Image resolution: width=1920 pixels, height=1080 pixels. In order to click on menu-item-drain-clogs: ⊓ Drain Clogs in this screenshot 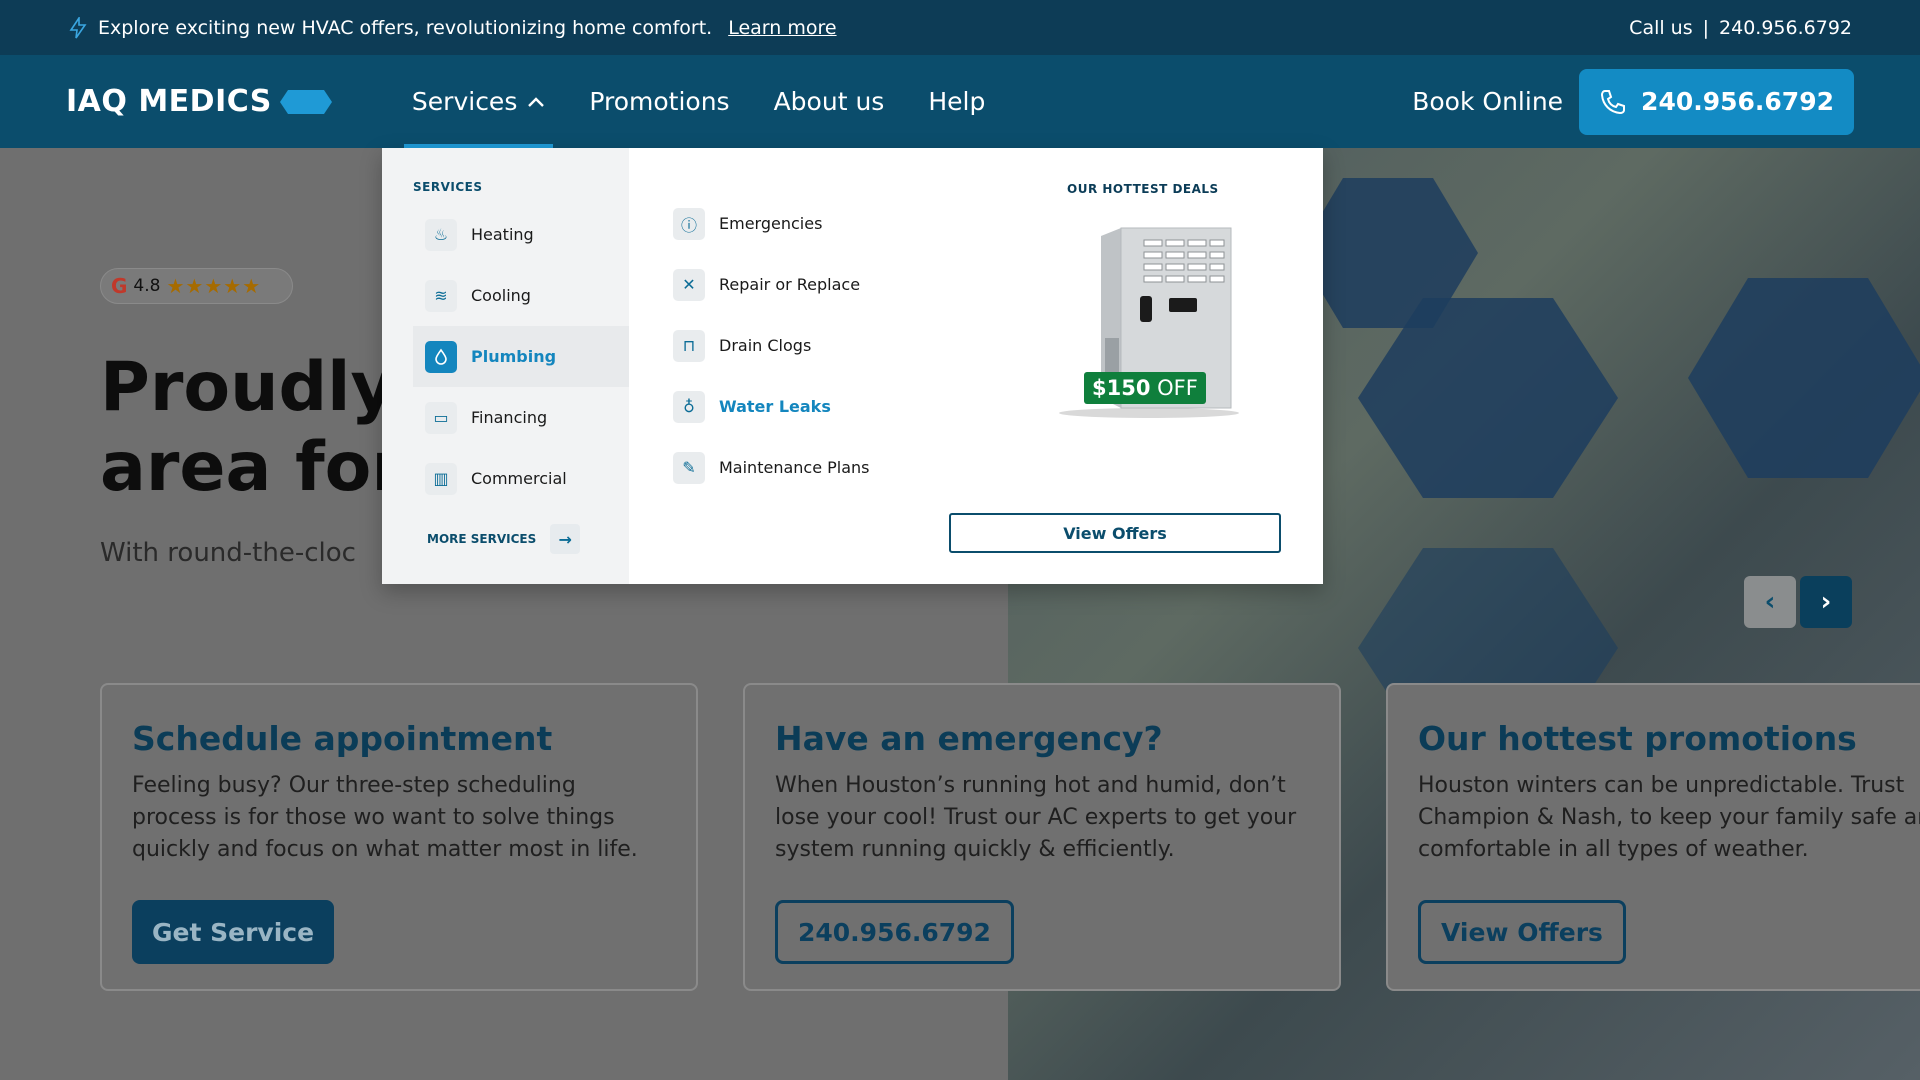, I will do `click(811, 345)`.